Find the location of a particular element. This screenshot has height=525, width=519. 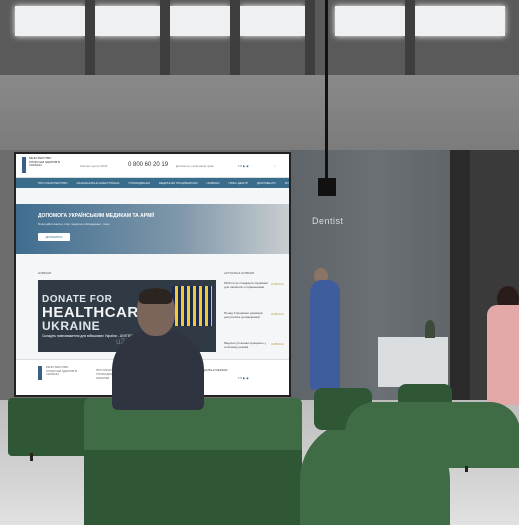

hanging-pole is located at coordinates (326, 92).